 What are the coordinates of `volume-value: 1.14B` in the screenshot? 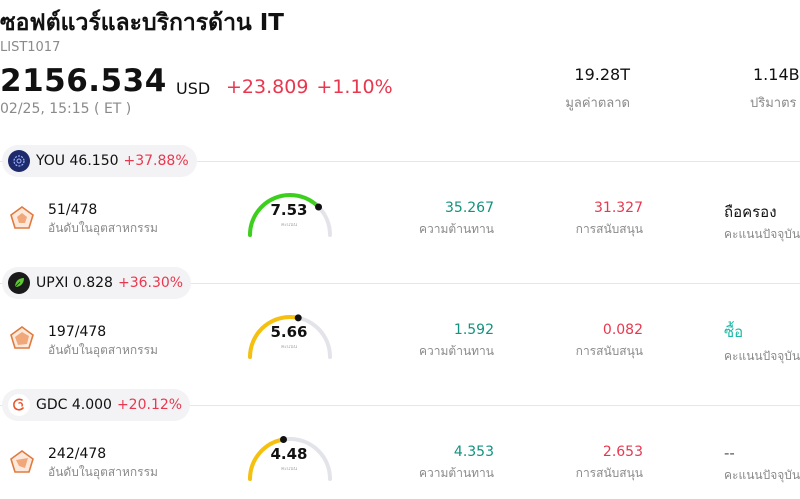 It's located at (776, 74).